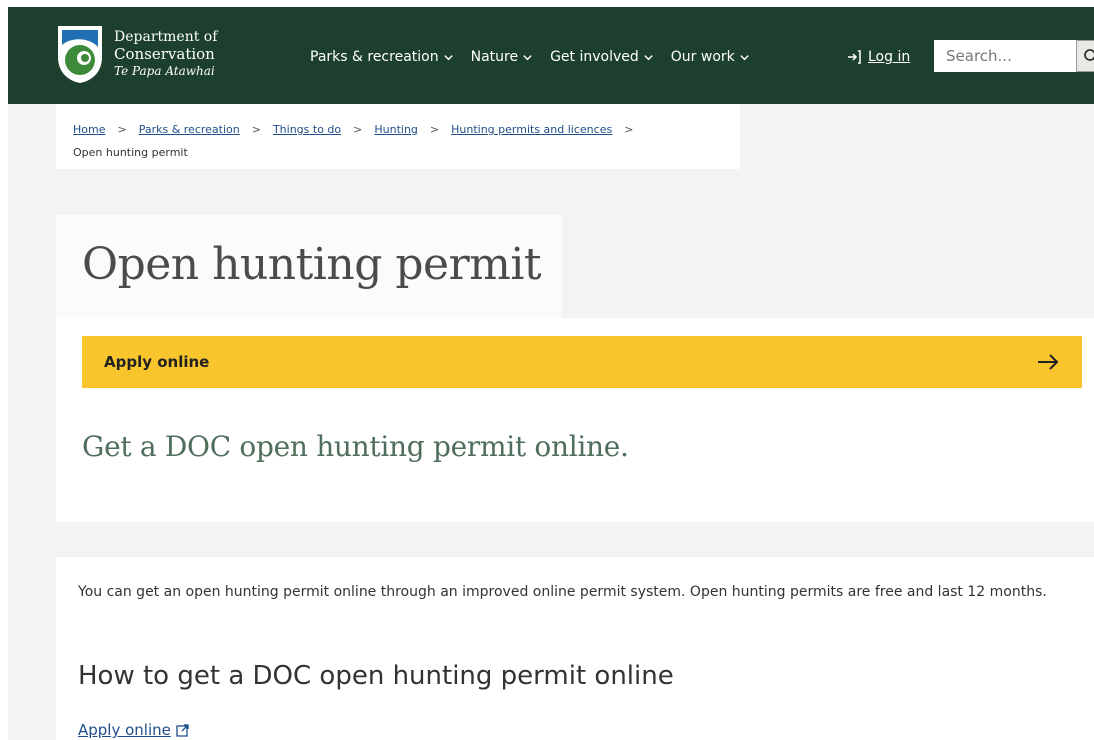 This screenshot has height=740, width=1094. I want to click on breadcrumb-current: Open hunting permit, so click(130, 152).